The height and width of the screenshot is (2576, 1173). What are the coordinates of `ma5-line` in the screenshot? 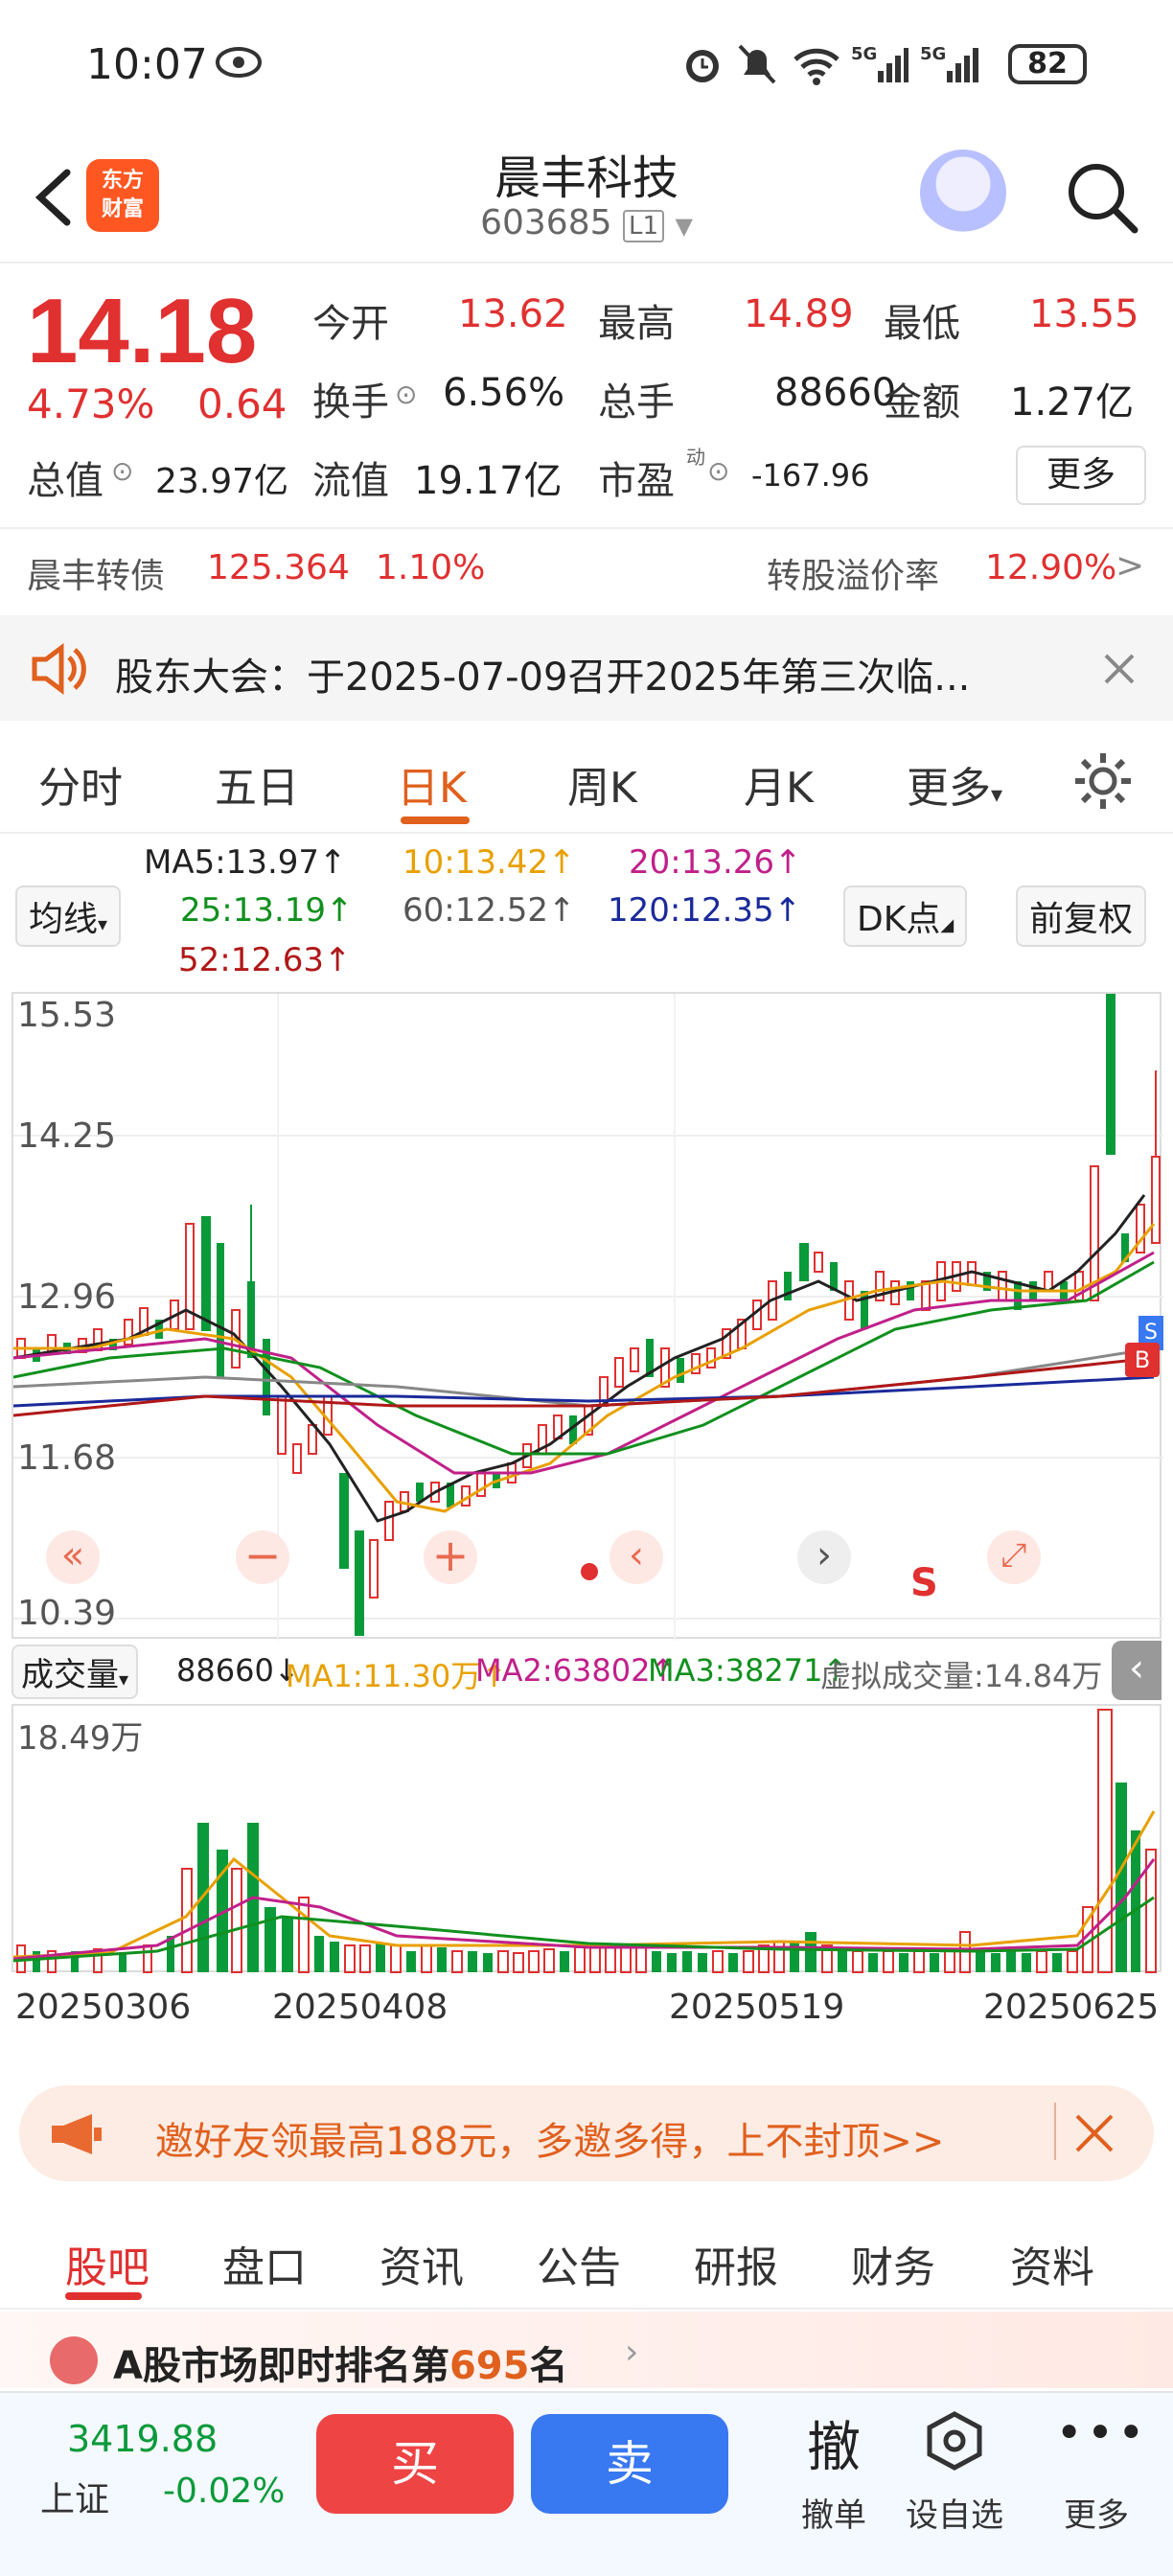 It's located at (579, 1358).